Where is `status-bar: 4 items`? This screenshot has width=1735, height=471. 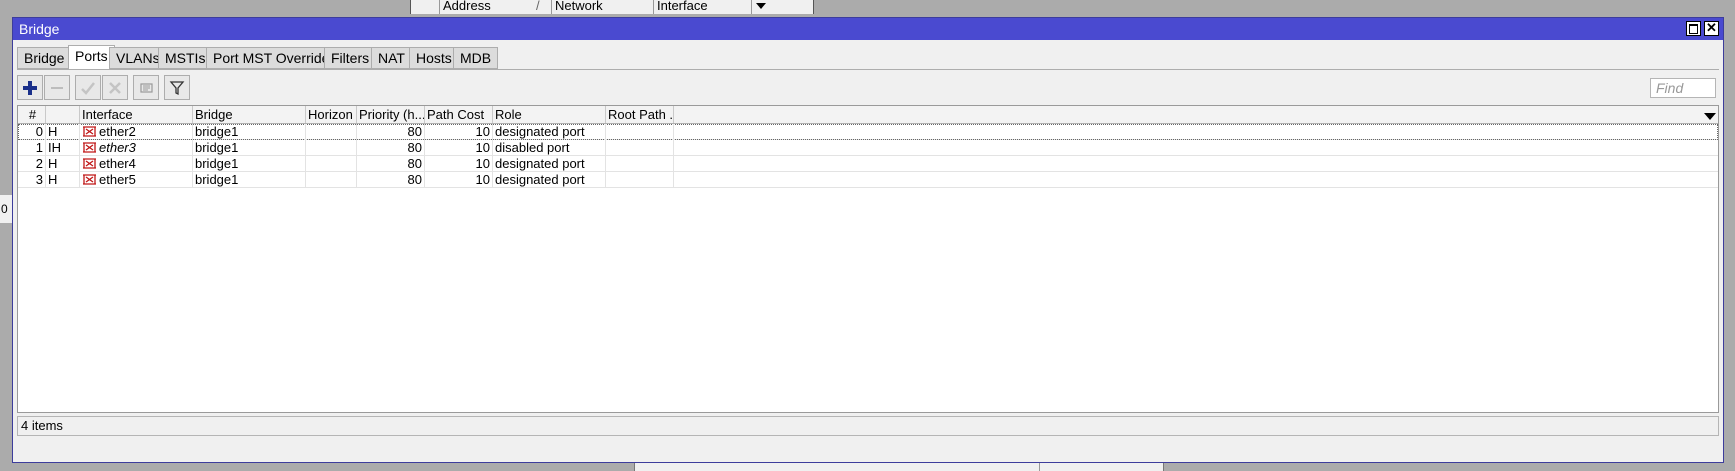 status-bar: 4 items is located at coordinates (868, 426).